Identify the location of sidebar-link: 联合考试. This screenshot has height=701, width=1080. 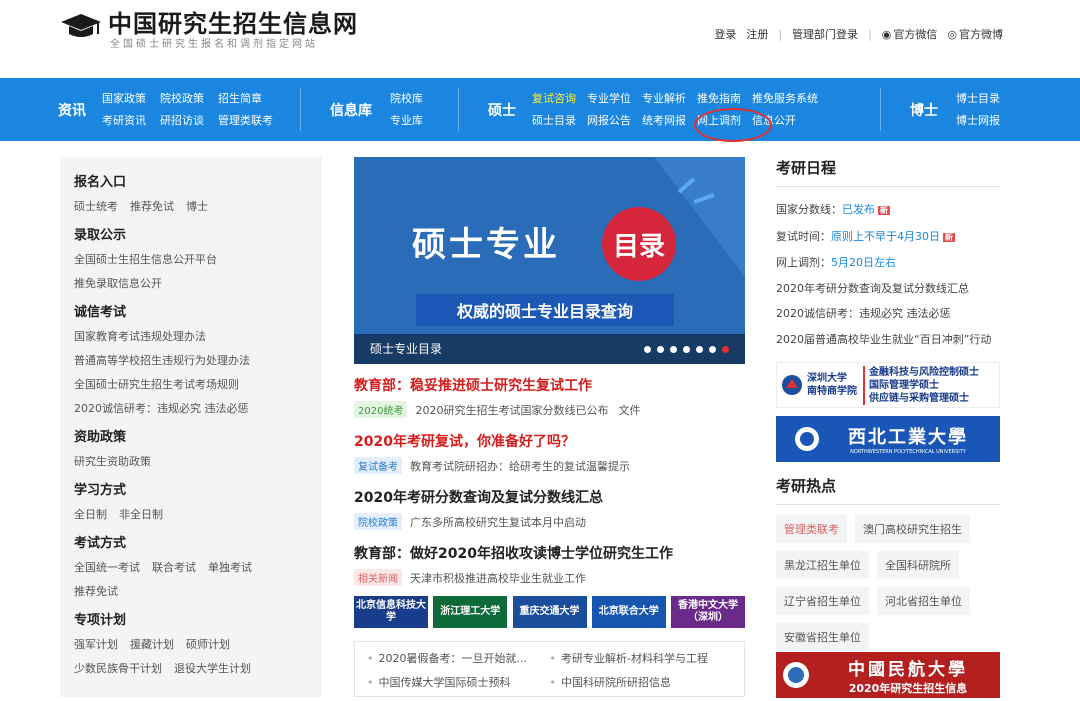
(174, 567).